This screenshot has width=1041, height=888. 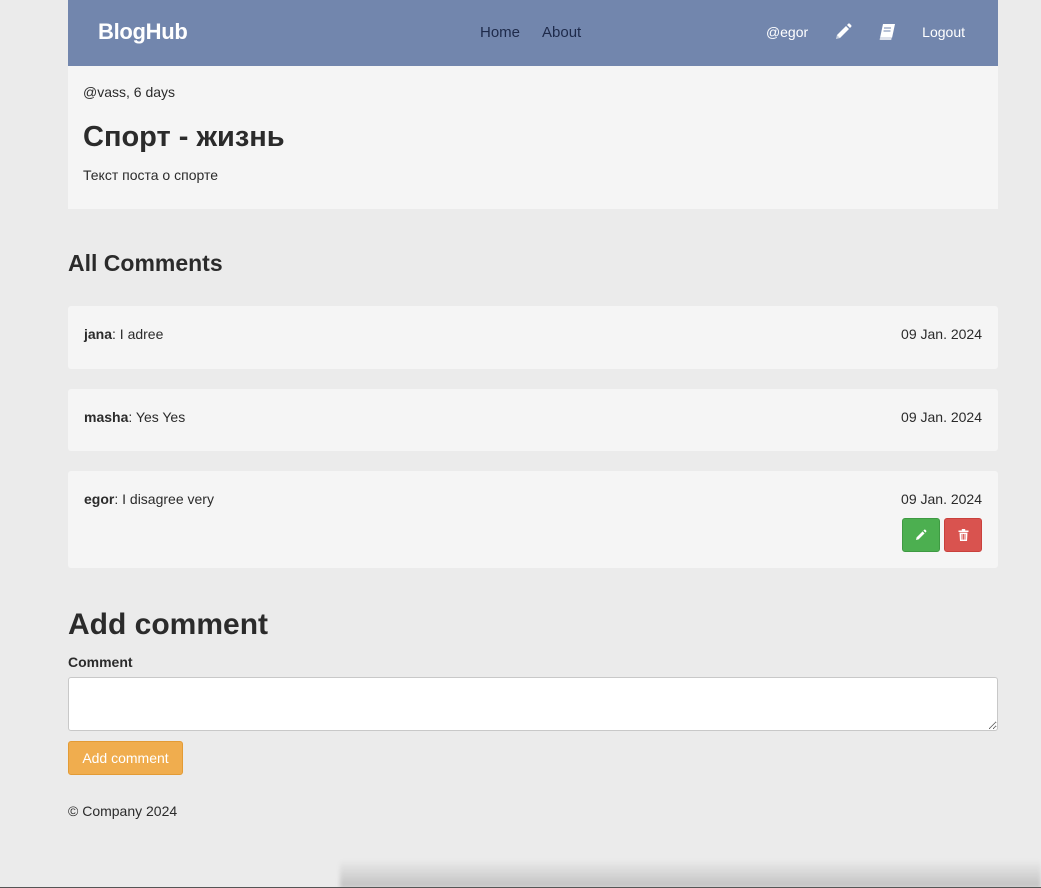 I want to click on post-title: Спорт - жизнь, so click(x=184, y=137).